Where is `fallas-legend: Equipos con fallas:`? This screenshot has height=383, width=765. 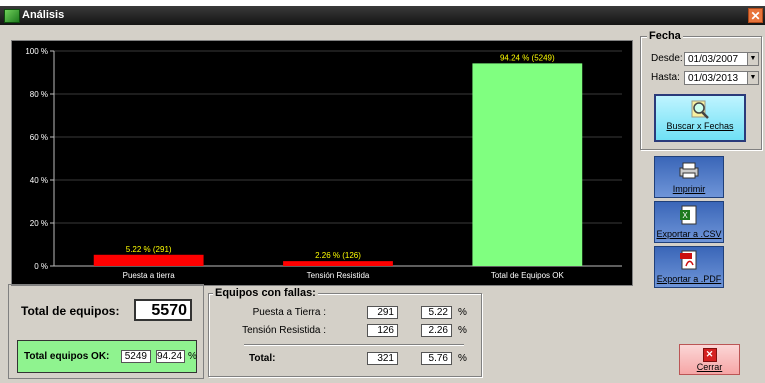
fallas-legend: Equipos con fallas: is located at coordinates (265, 293).